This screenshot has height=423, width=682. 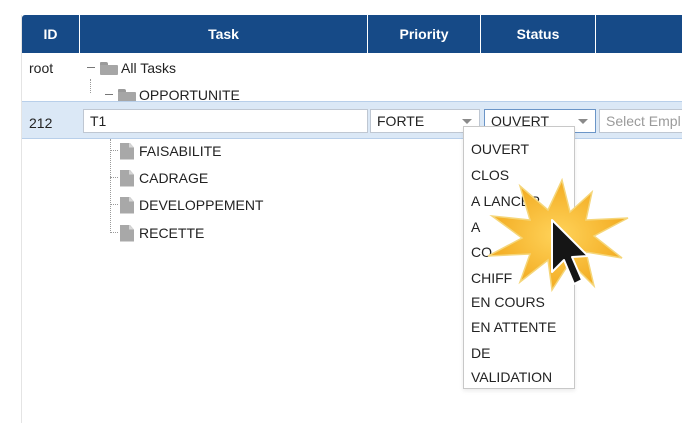 I want to click on table-row-editing: 212 T1 FORTE OUVERT Select Empl, so click(x=352, y=120).